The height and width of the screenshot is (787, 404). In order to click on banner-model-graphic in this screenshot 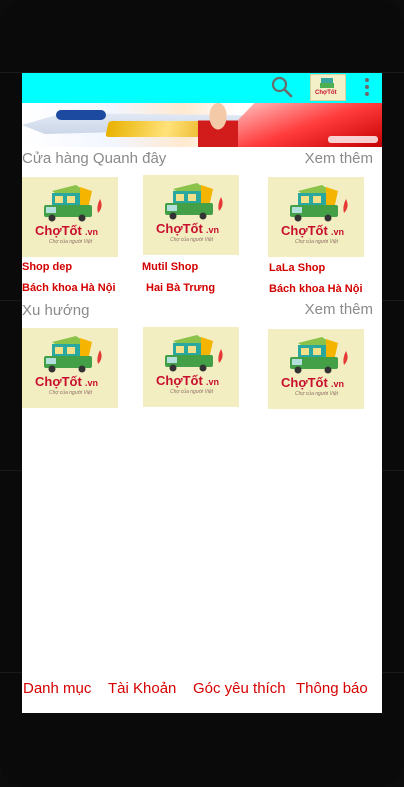, I will do `click(218, 125)`.